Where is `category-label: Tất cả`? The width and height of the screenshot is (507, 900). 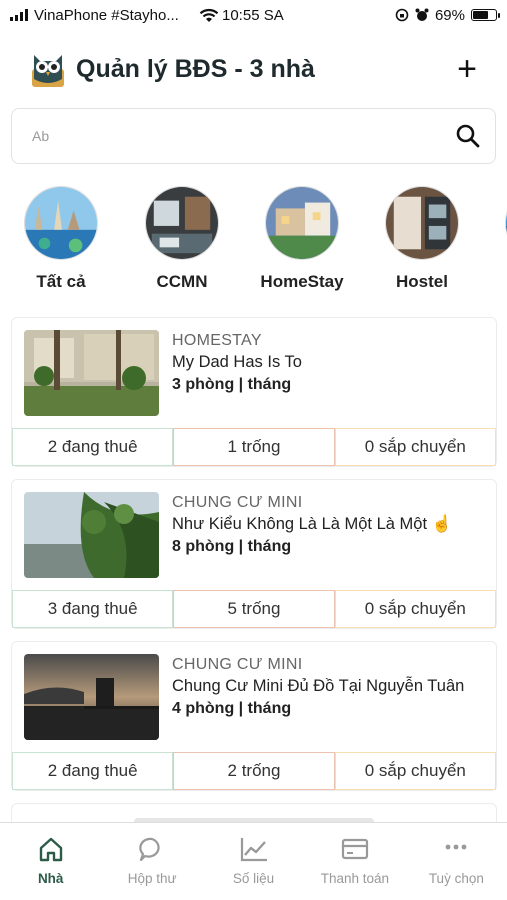 category-label: Tất cả is located at coordinates (61, 281).